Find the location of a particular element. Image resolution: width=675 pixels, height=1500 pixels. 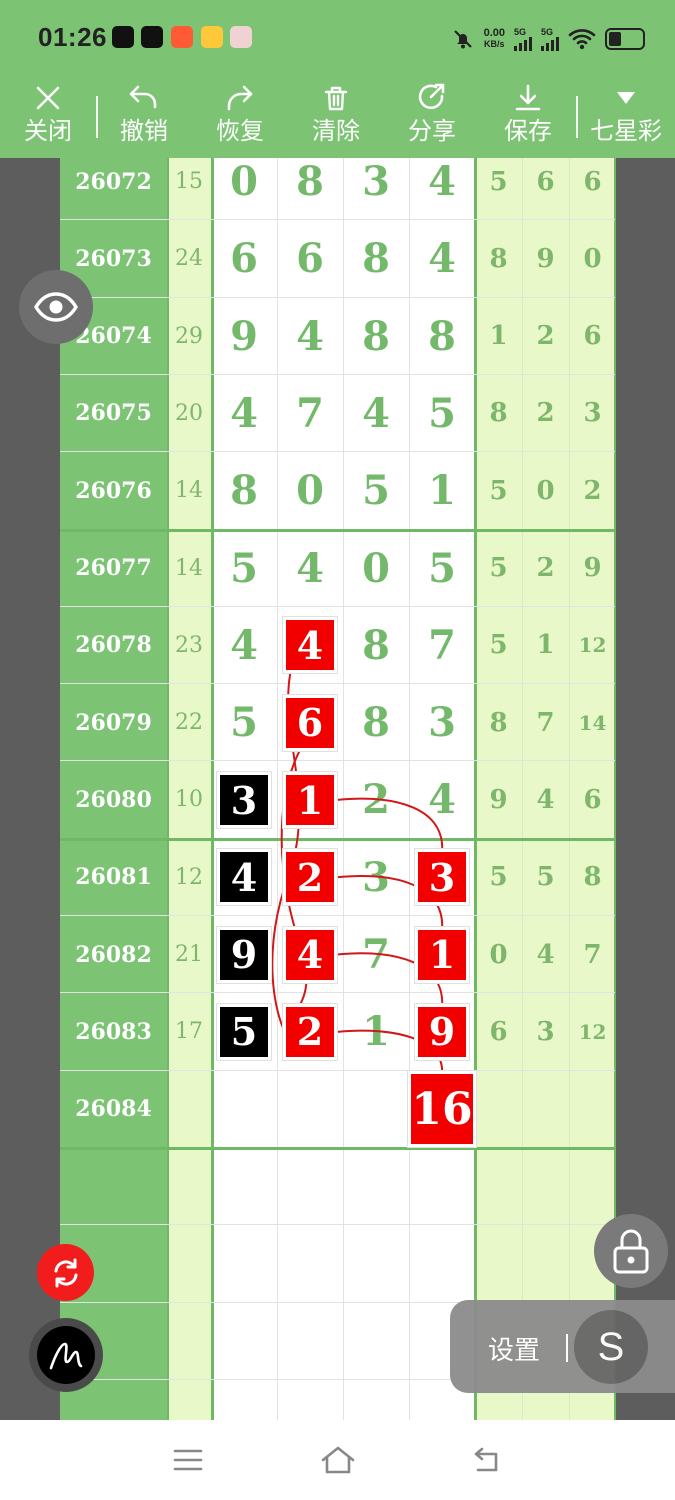

share-button: 分享 is located at coordinates (432, 113).